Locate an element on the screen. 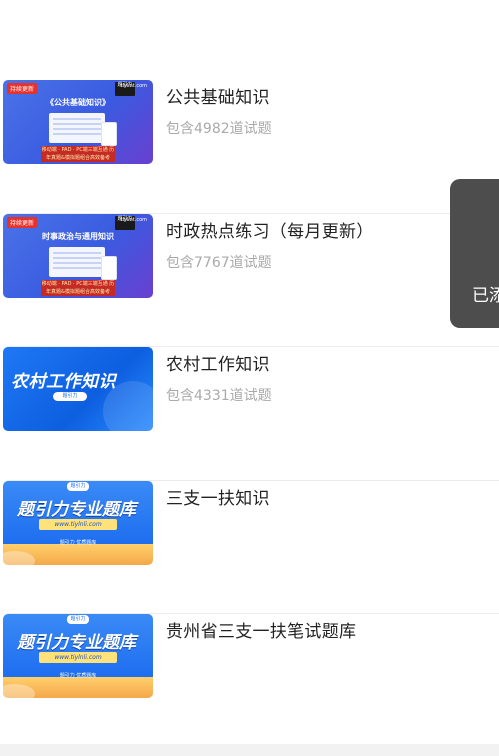 This screenshot has height=756, width=499. thumbnail-heading: 《公共基础知识》 is located at coordinates (78, 102).